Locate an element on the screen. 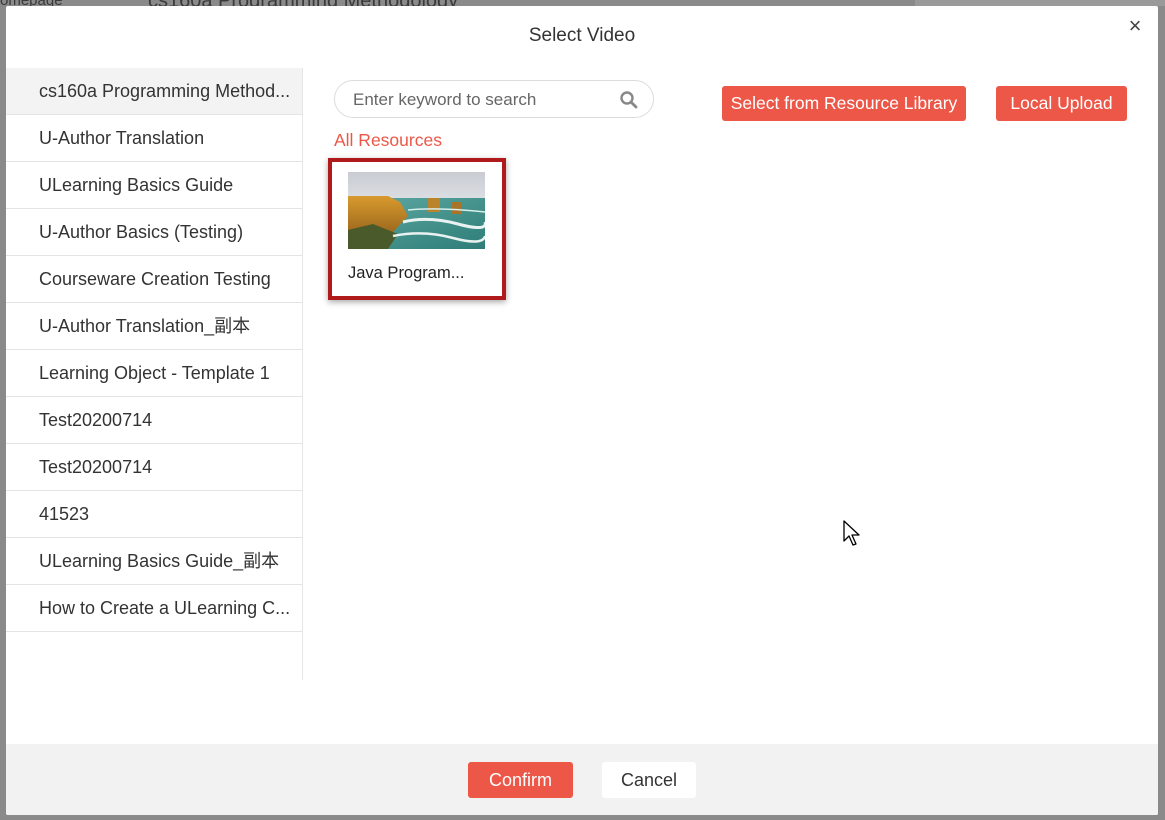 The width and height of the screenshot is (1165, 820). sidebar-item-course: ULearning Basics Guide is located at coordinates (154, 185).